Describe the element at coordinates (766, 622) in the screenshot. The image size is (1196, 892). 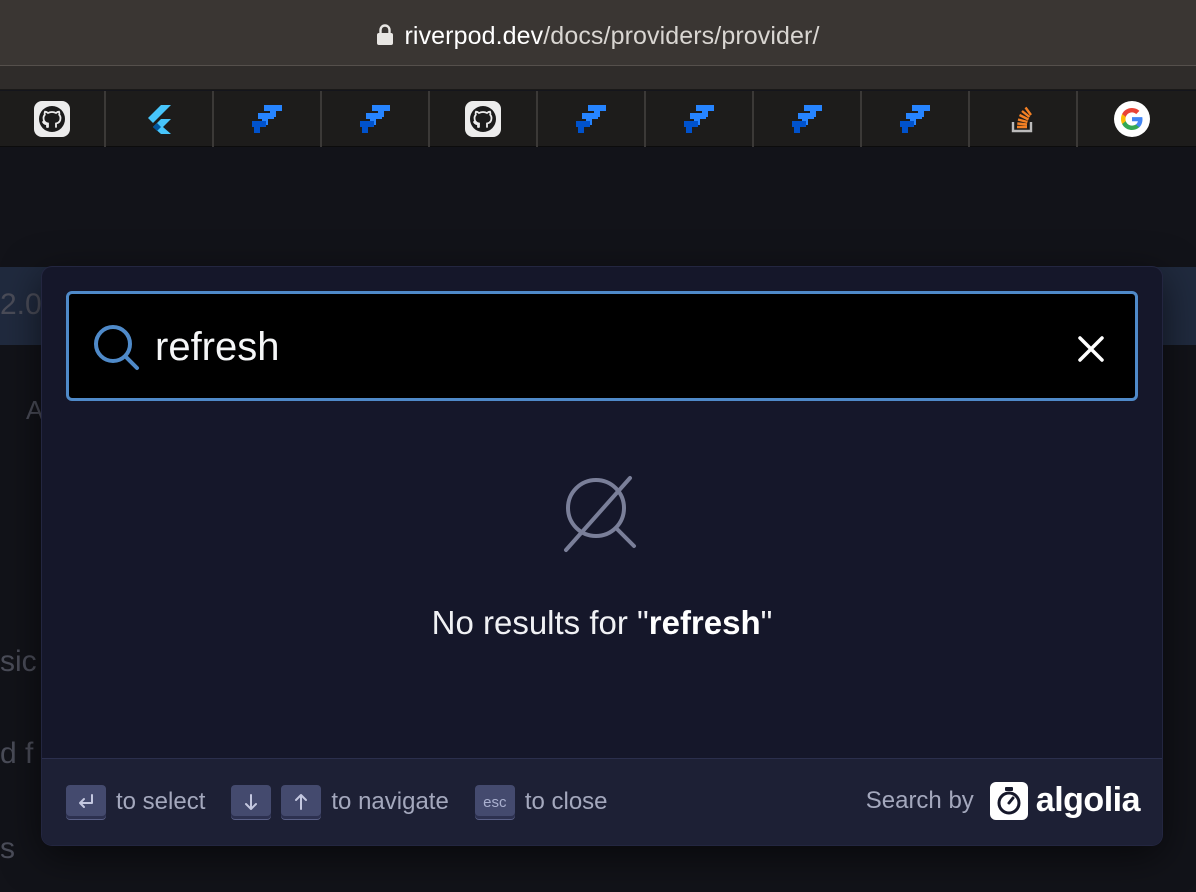
I see `no-results-suffix: "` at that location.